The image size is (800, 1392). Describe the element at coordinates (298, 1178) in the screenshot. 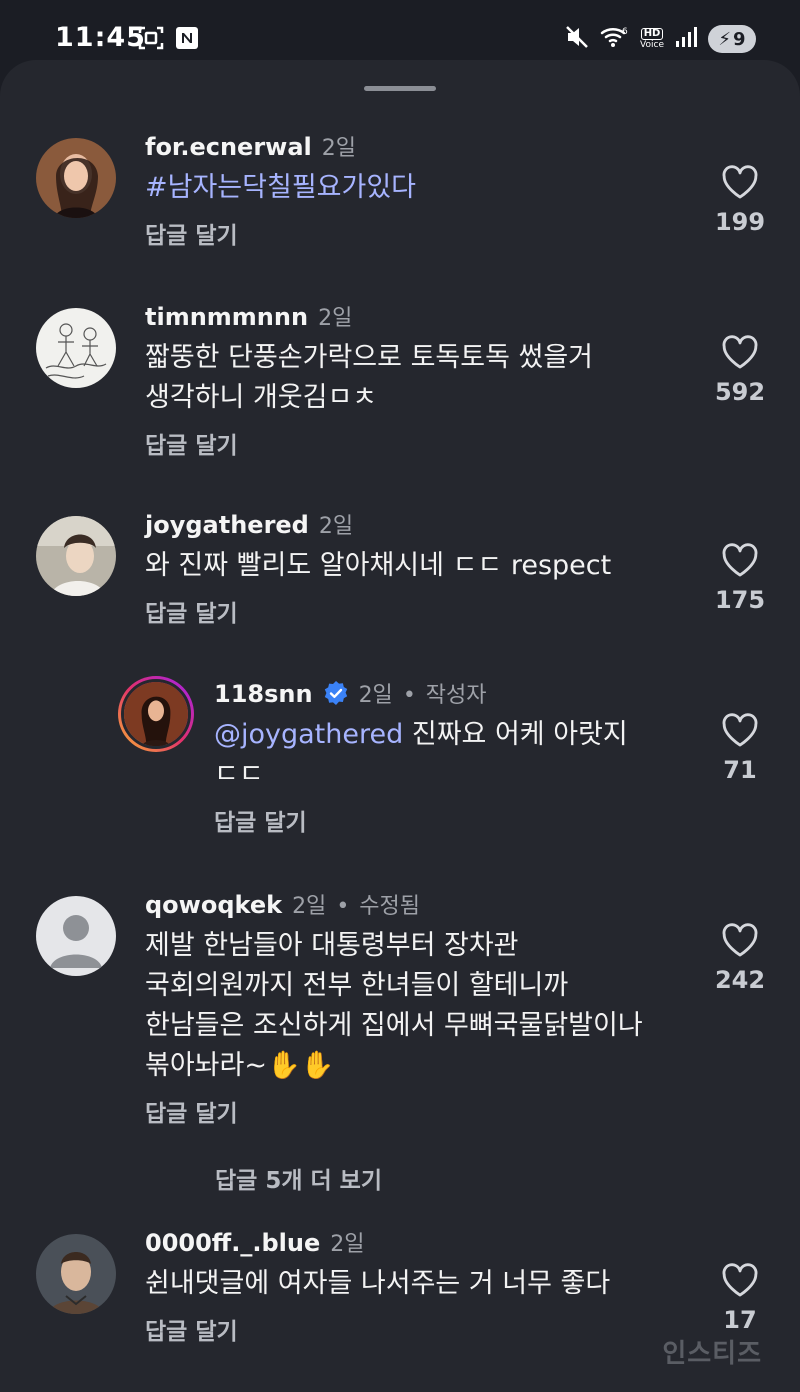

I see `view-more-replies-button: 답글 5개 더 보기` at that location.